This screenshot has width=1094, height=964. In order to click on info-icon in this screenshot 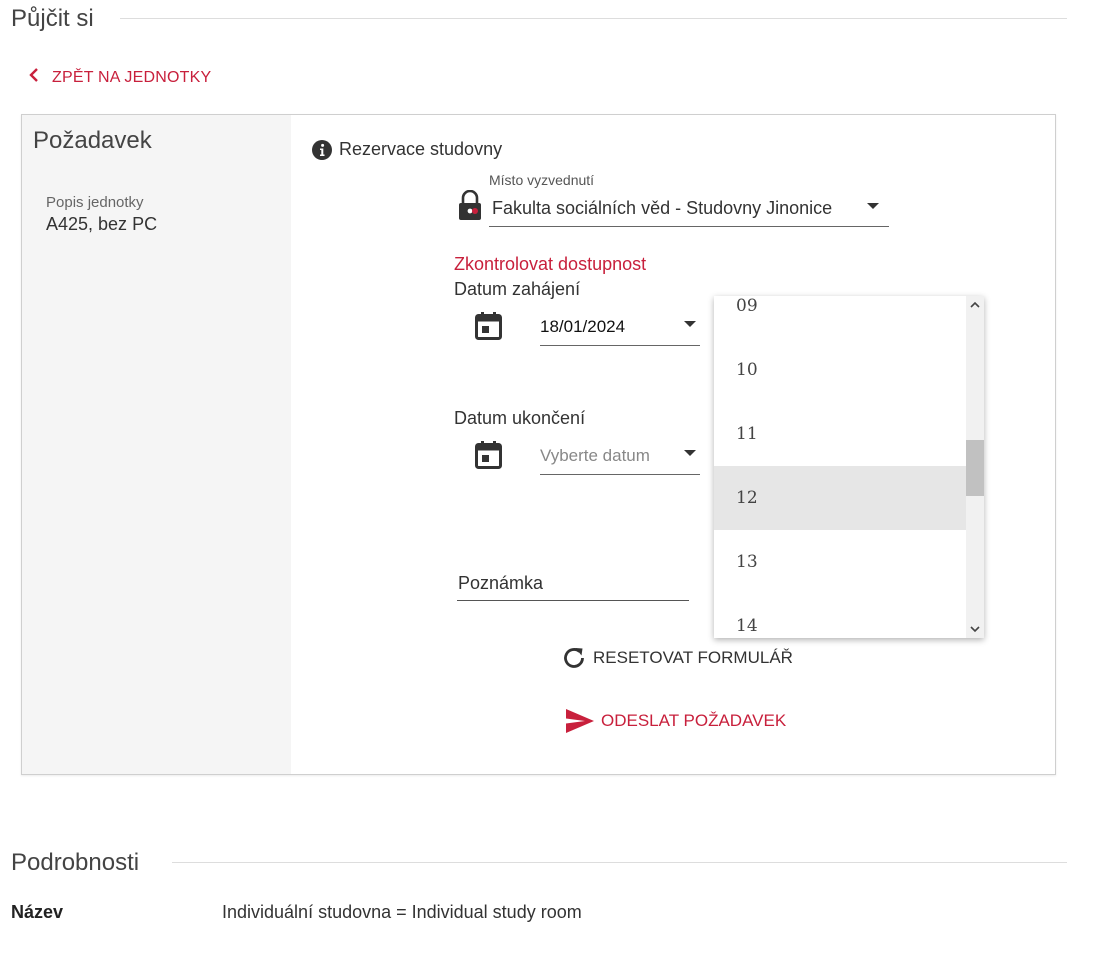, I will do `click(322, 152)`.